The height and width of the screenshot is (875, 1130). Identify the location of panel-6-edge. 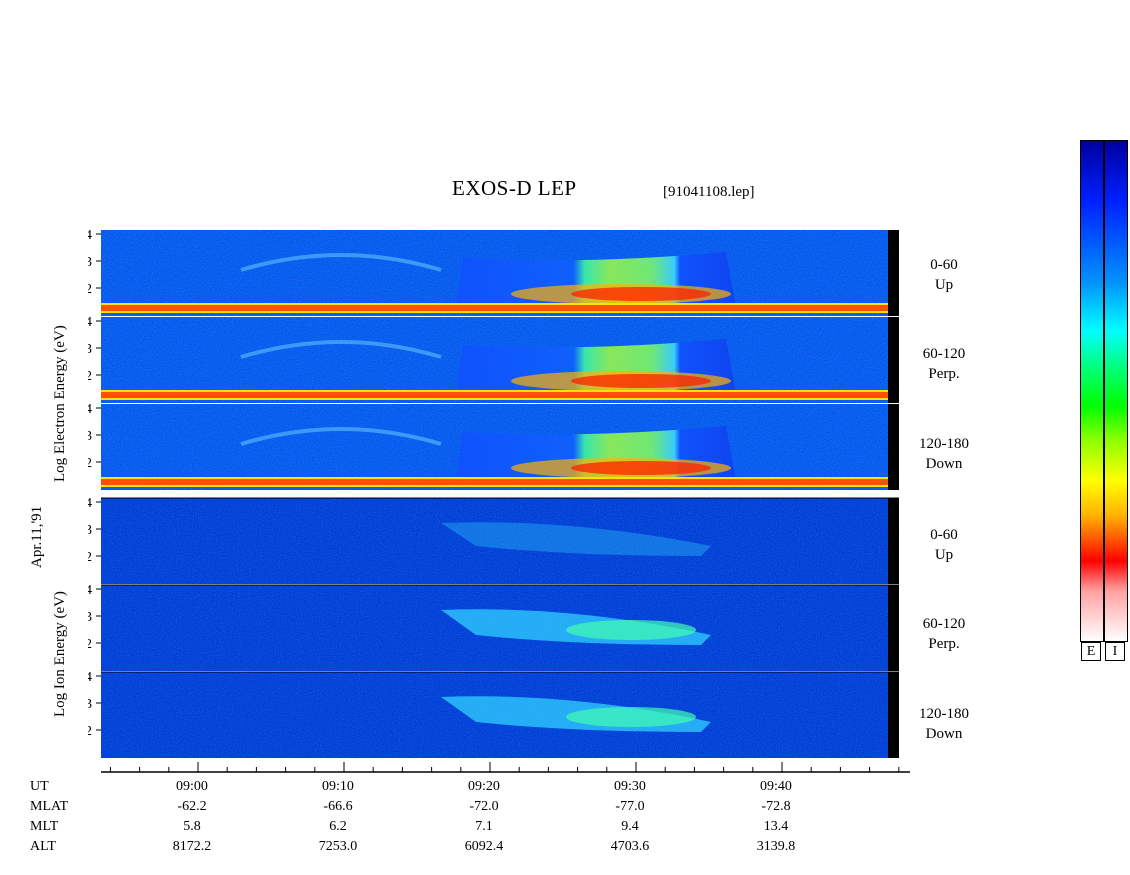
(893, 715).